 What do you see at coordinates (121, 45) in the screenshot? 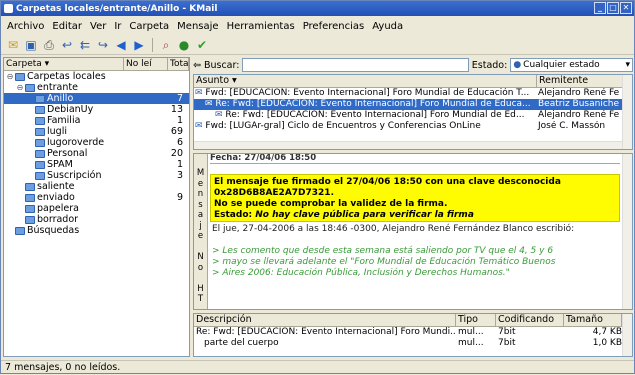
I see `back-icon: ◀` at bounding box center [121, 45].